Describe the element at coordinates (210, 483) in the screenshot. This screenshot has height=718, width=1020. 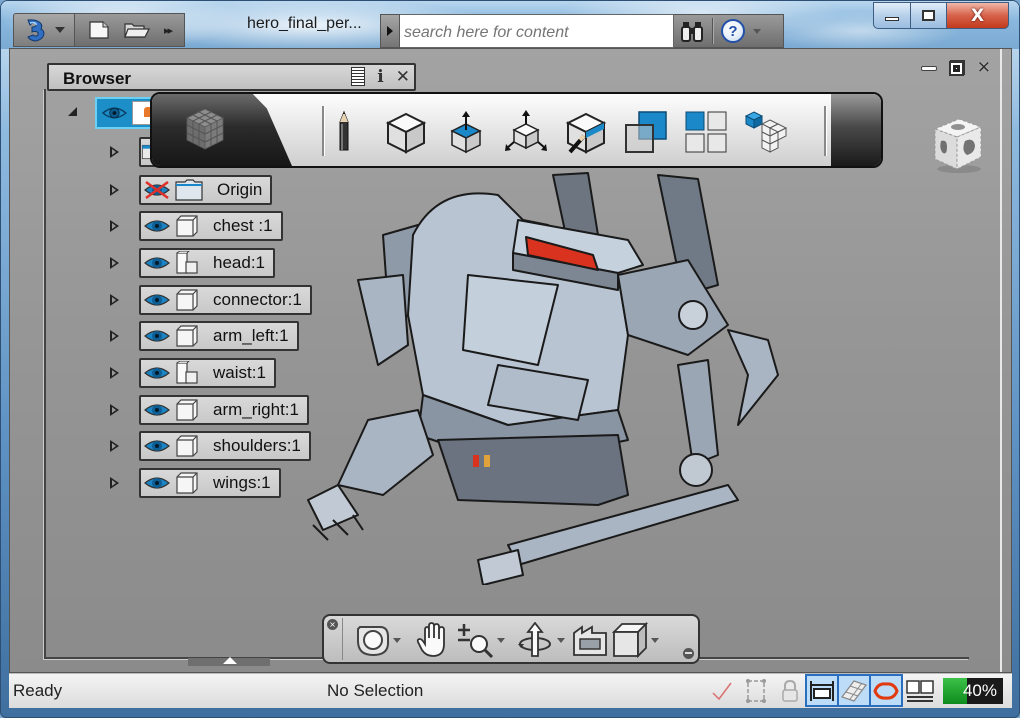
I see `tree-node: wings:1` at that location.